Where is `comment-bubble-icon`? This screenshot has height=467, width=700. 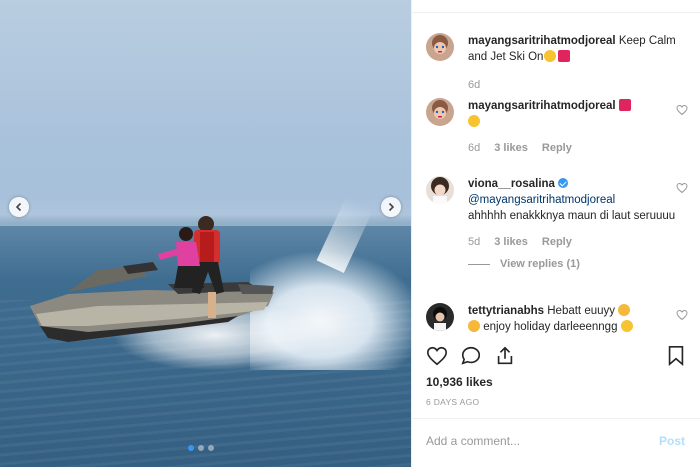 comment-bubble-icon is located at coordinates (471, 356).